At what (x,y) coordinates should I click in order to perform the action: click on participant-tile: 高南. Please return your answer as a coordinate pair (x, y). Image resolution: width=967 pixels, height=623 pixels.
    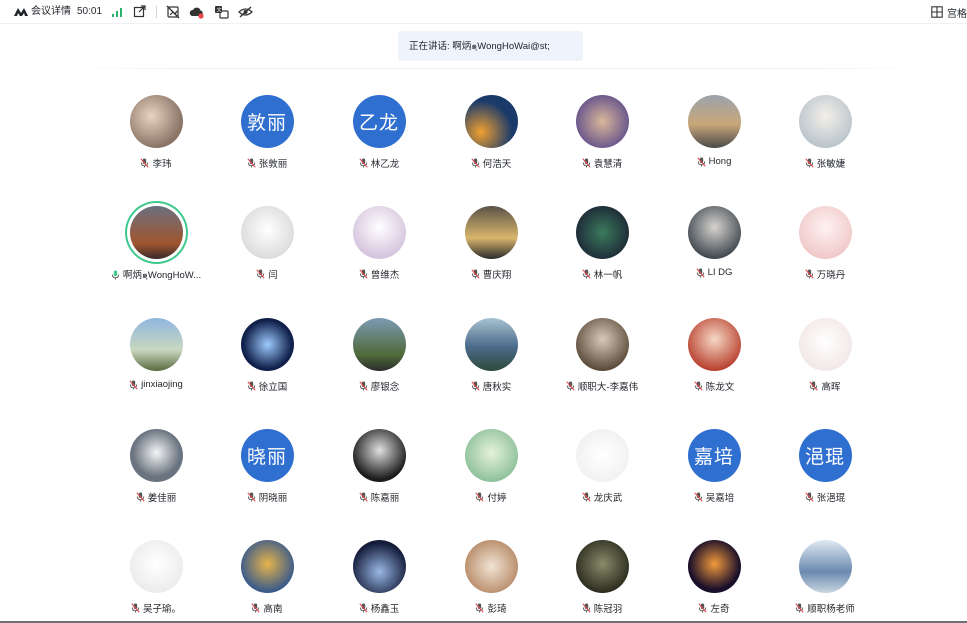
    Looking at the image, I should click on (267, 581).